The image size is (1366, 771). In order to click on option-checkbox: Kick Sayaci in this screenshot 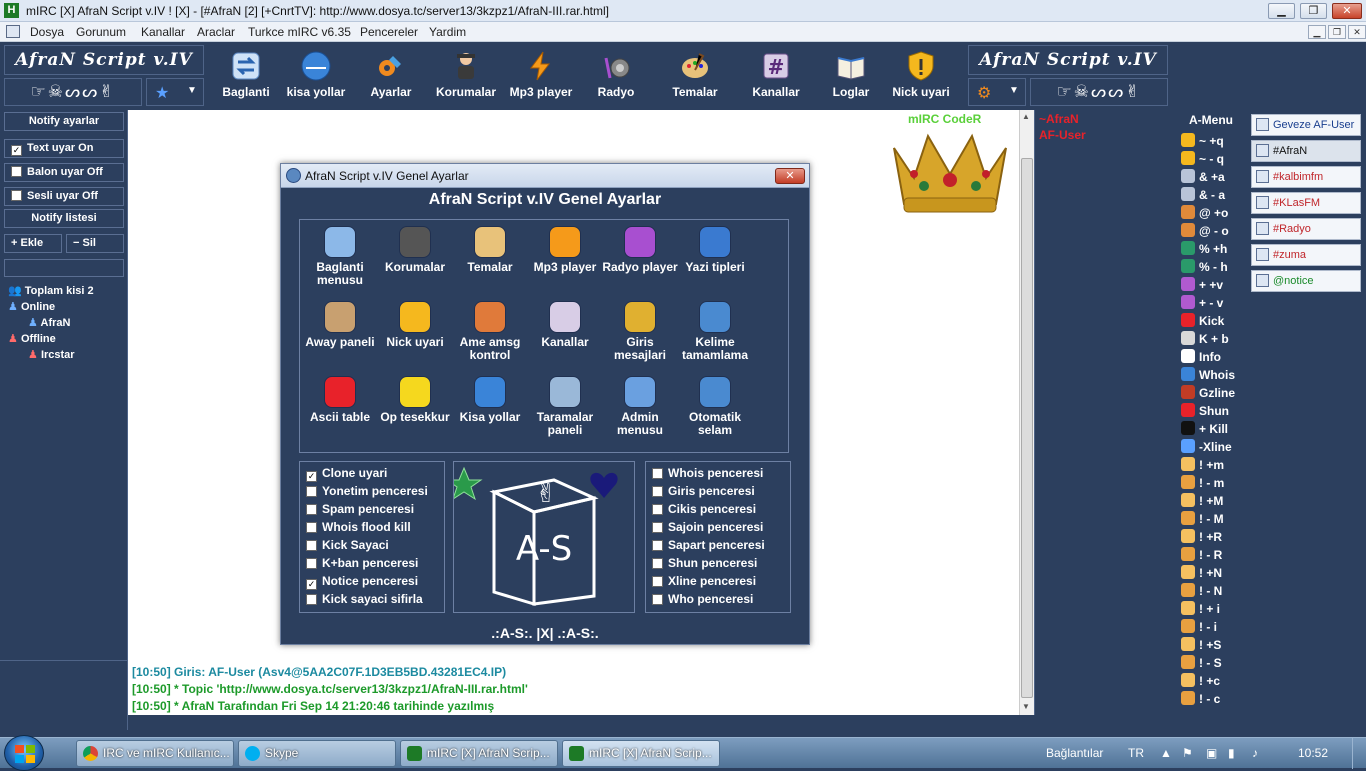, I will do `click(347, 545)`.